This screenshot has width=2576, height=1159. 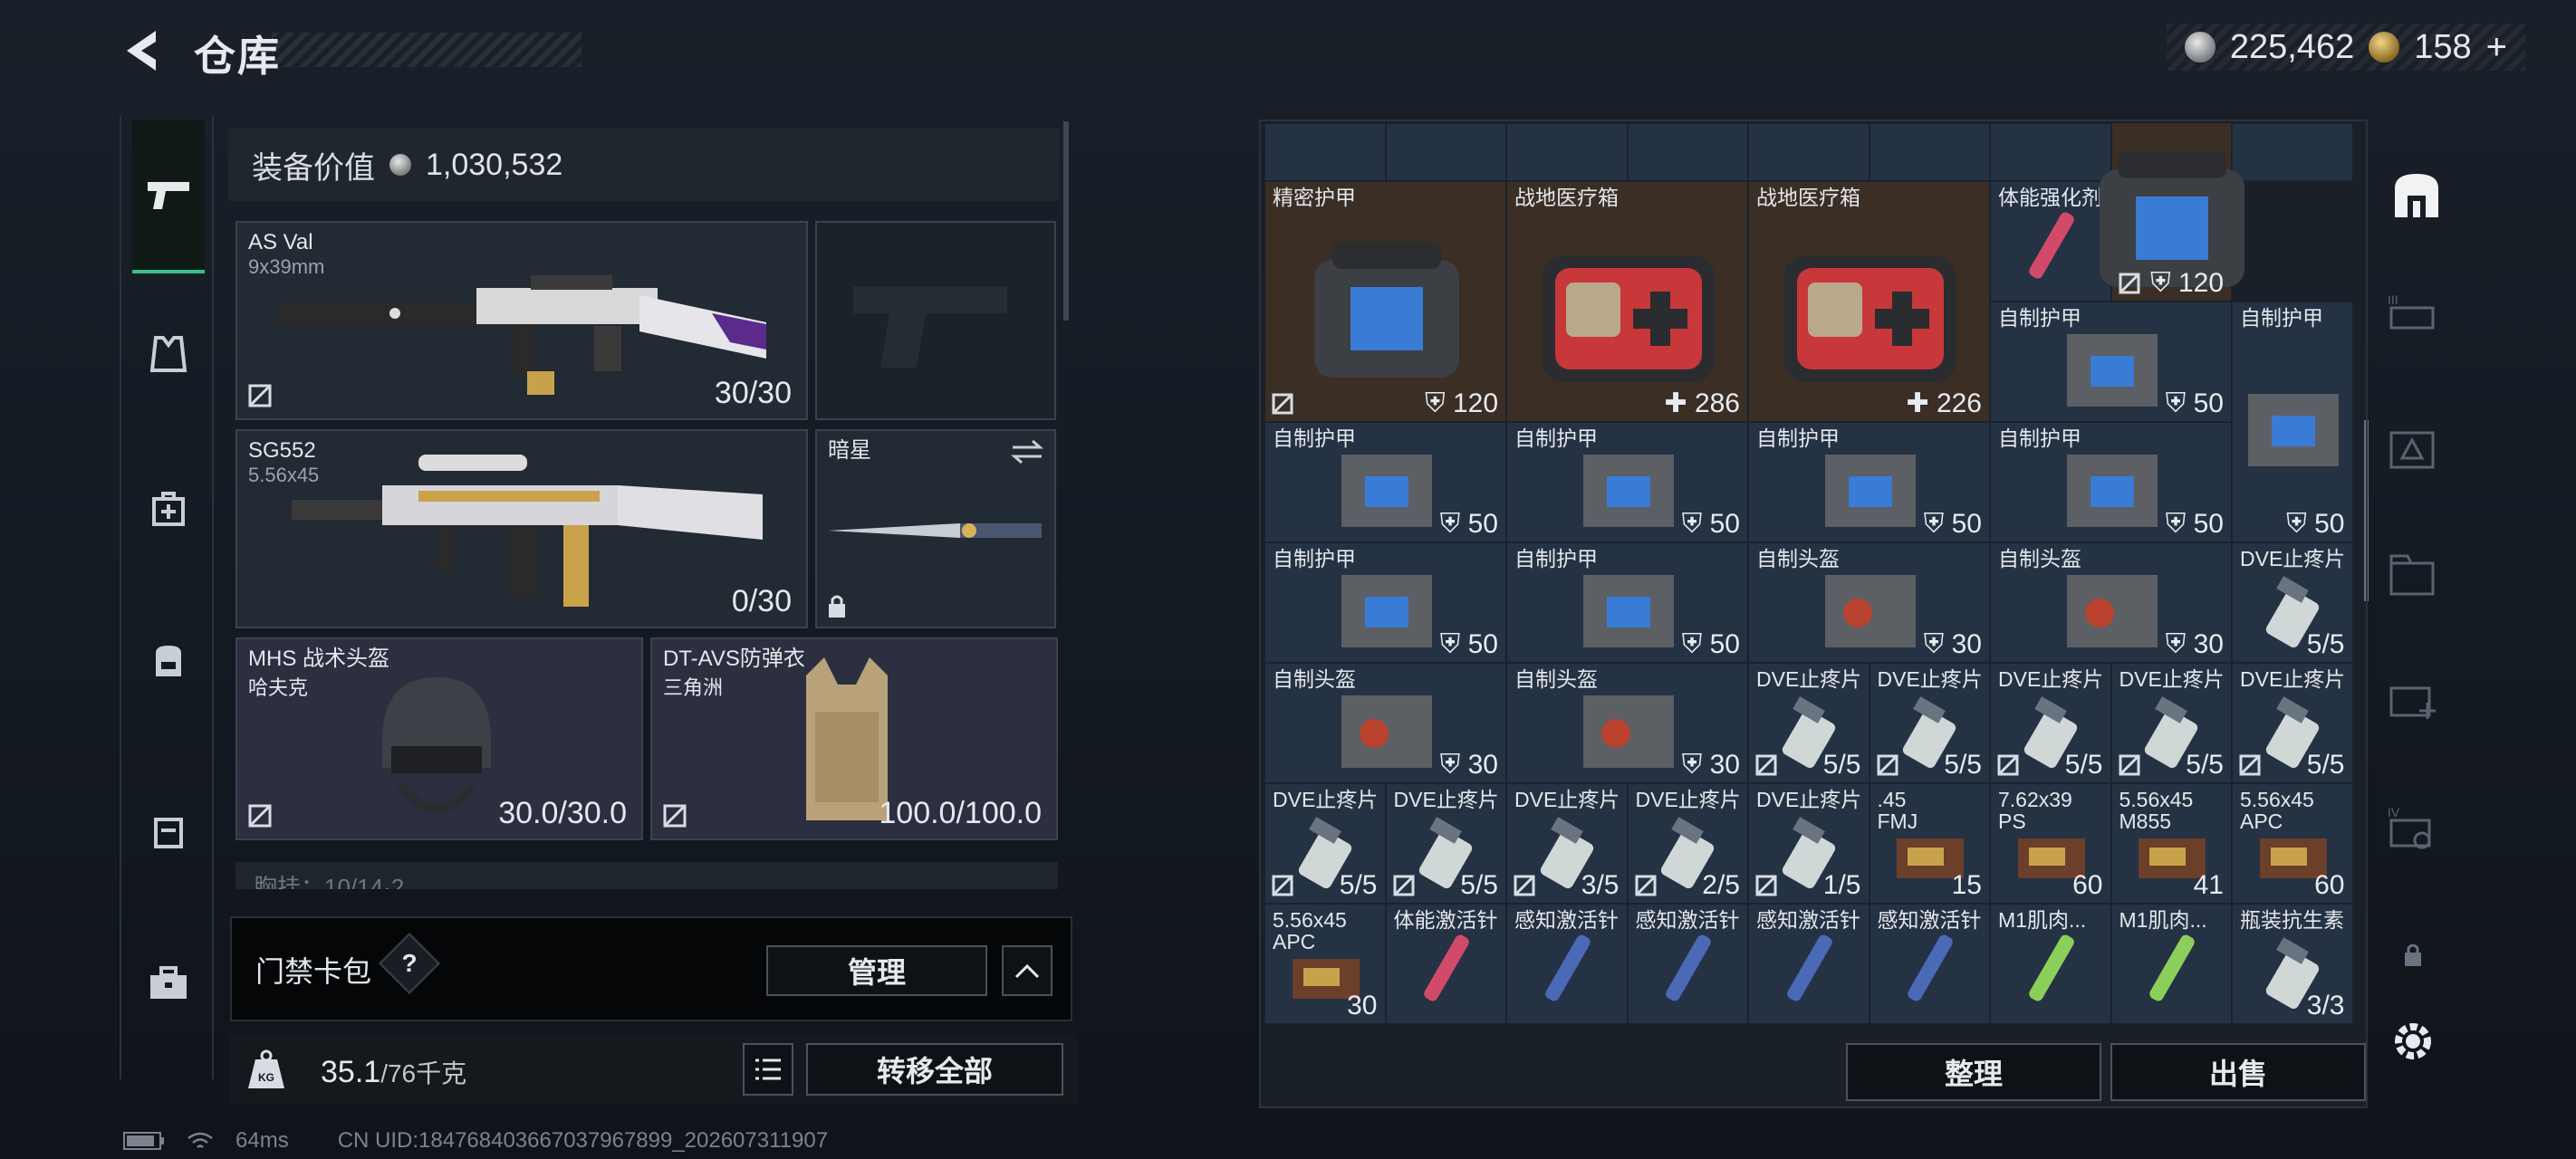 I want to click on list-icon, so click(x=768, y=1069).